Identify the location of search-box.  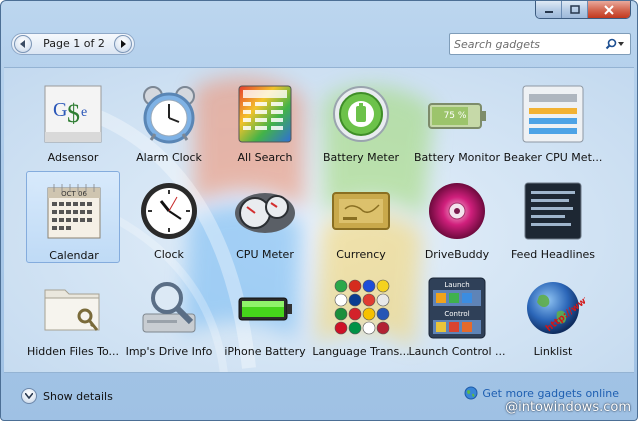
(540, 44).